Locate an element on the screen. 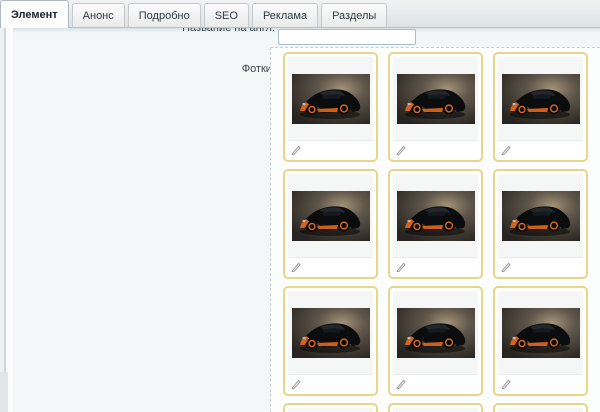 The image size is (600, 412). tab-podrobno: Подробно is located at coordinates (164, 15).